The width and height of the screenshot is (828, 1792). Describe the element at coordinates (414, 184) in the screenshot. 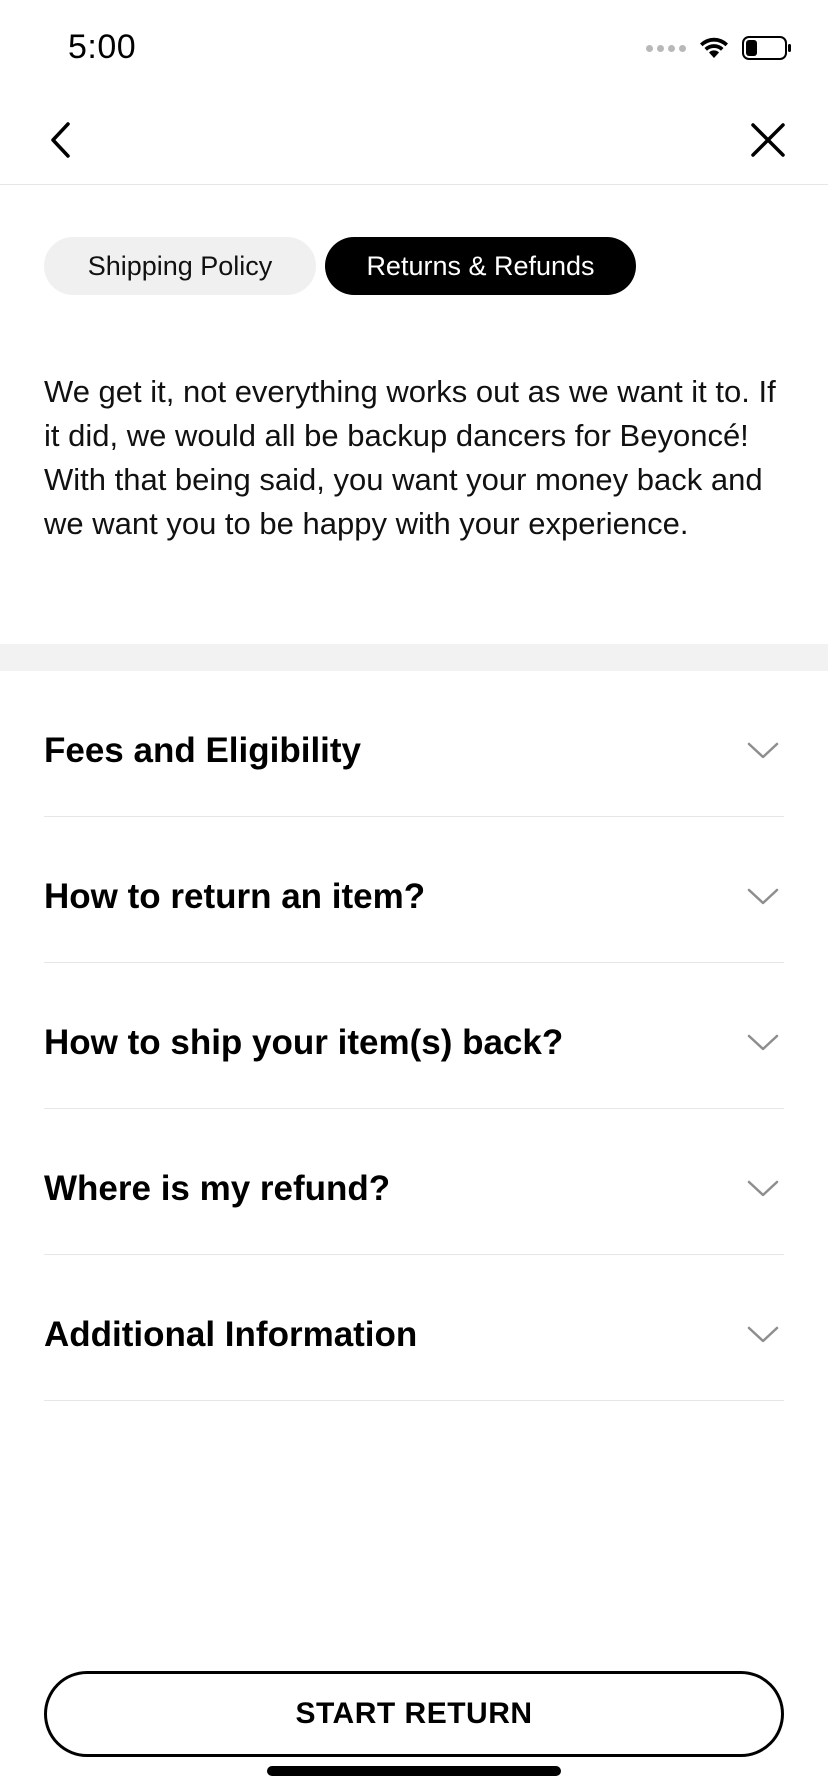

I see `nav-divider` at that location.